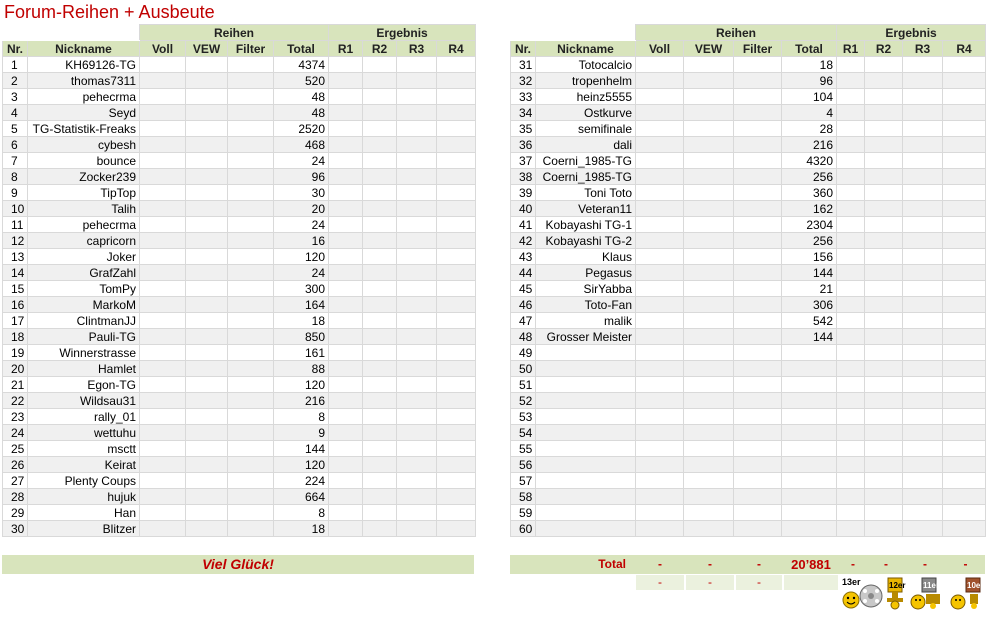 The width and height of the screenshot is (990, 621). What do you see at coordinates (585, 320) in the screenshot?
I see `row-nickname: malik` at bounding box center [585, 320].